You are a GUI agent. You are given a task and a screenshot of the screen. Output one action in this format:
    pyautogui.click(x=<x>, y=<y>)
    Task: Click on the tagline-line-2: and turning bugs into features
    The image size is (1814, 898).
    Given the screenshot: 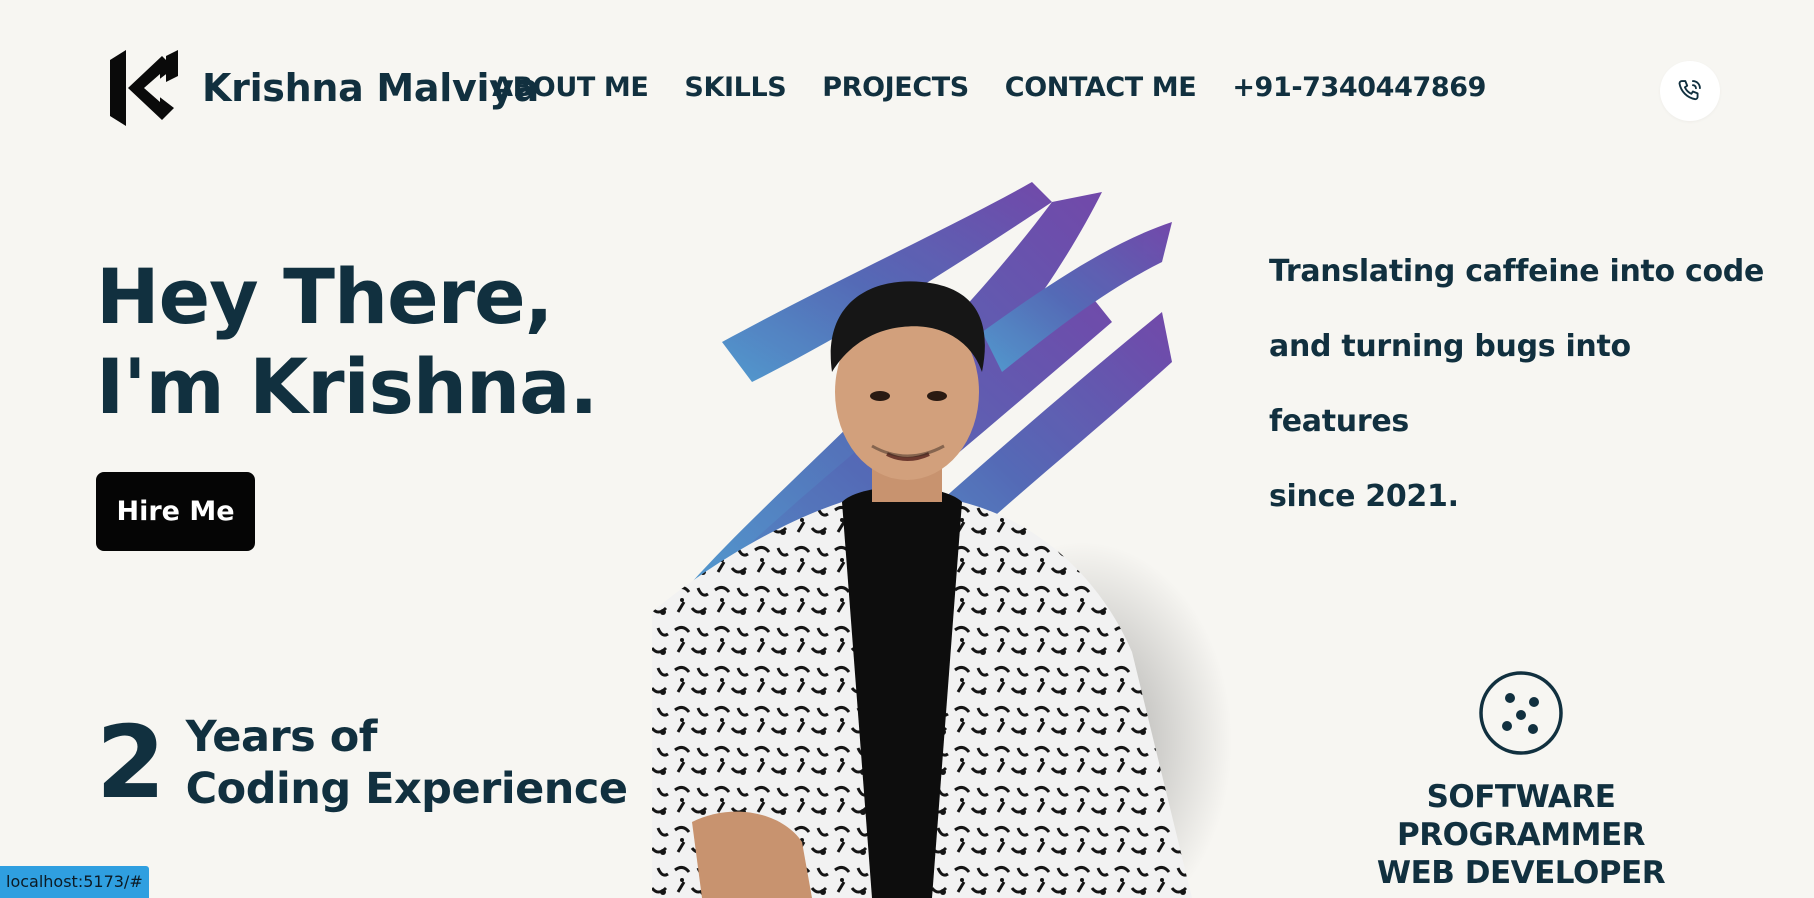 What is the action you would take?
    pyautogui.click(x=1450, y=384)
    